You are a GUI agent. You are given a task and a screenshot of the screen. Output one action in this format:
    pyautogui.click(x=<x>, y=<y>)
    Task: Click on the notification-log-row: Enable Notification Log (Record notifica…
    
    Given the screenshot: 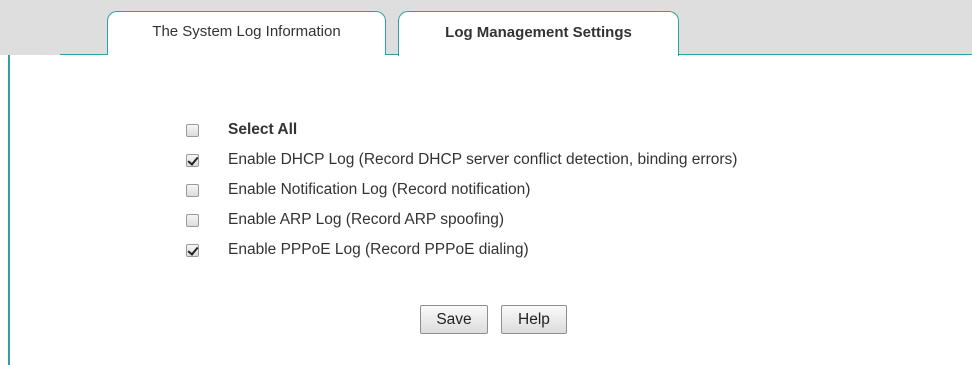 What is the action you would take?
    pyautogui.click(x=461, y=190)
    